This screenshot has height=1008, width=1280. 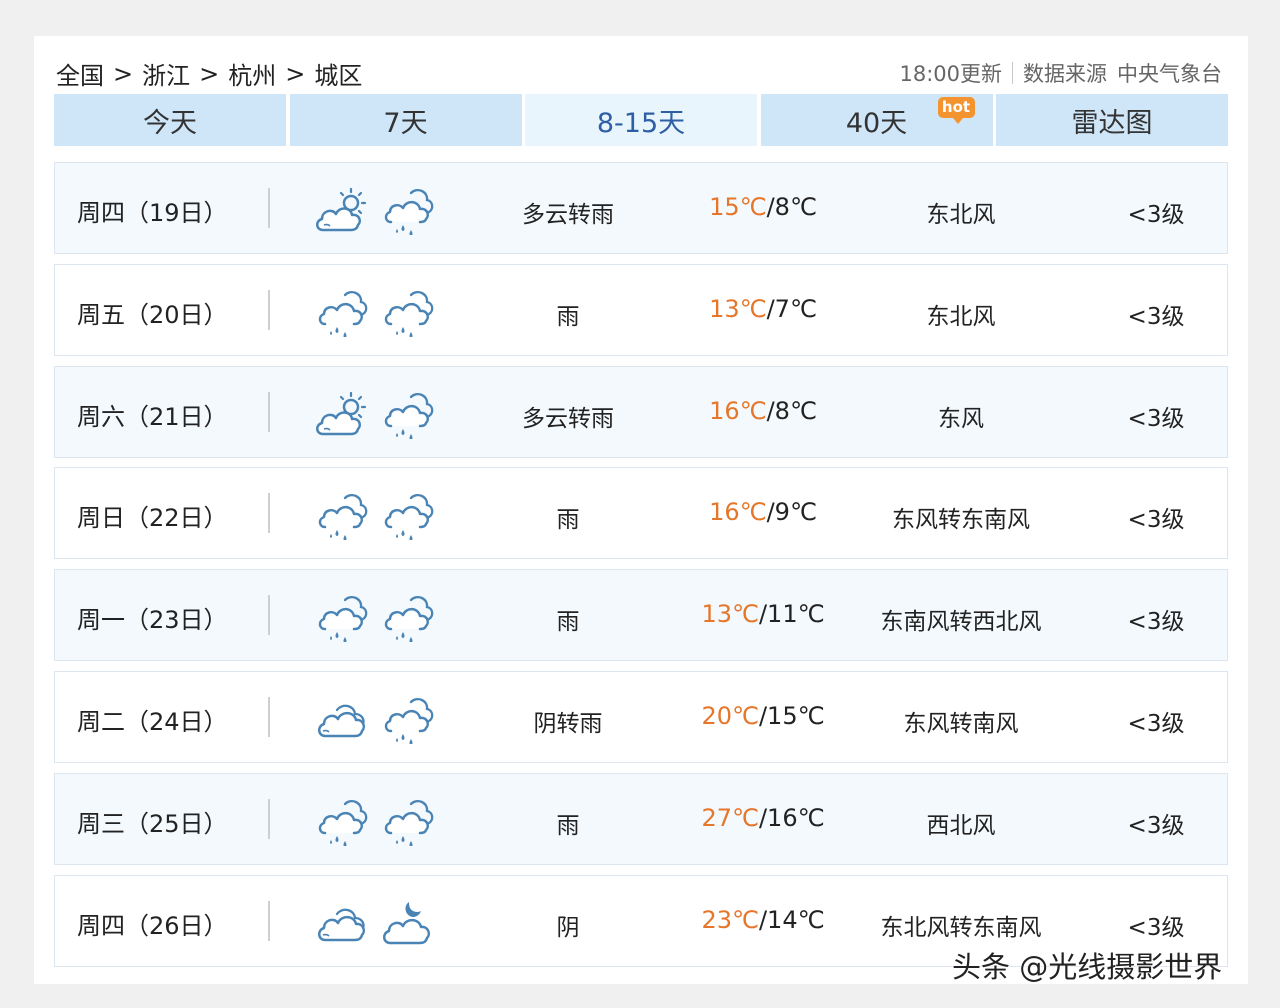 I want to click on temperature: 15℃/8℃, so click(x=763, y=207).